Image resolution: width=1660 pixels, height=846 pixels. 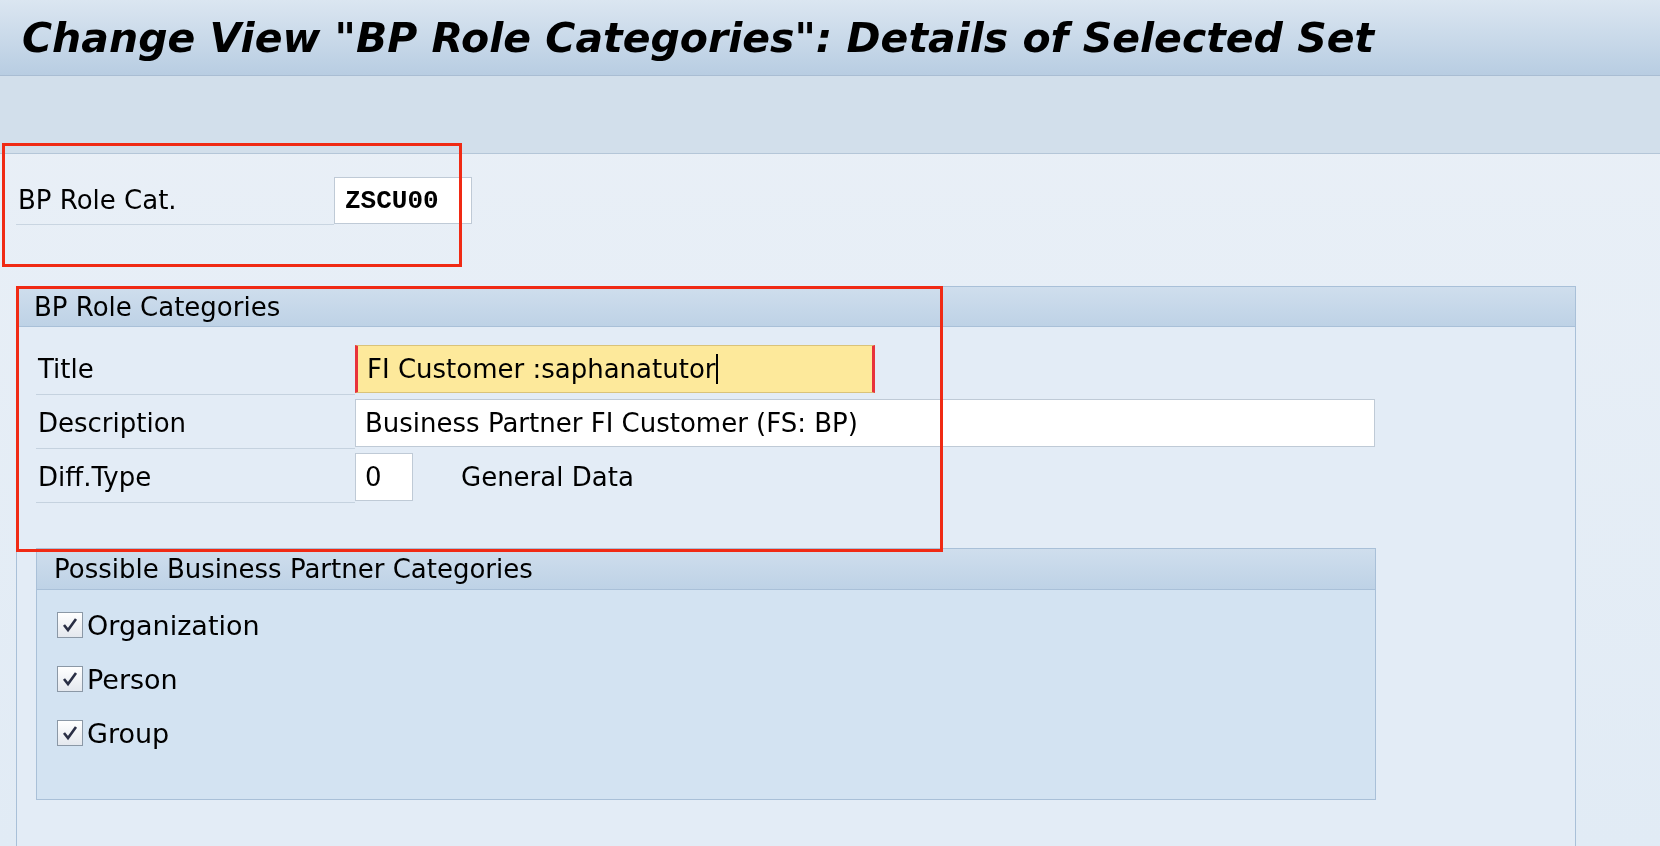 What do you see at coordinates (403, 200) in the screenshot?
I see `input-field: ZSCU00` at bounding box center [403, 200].